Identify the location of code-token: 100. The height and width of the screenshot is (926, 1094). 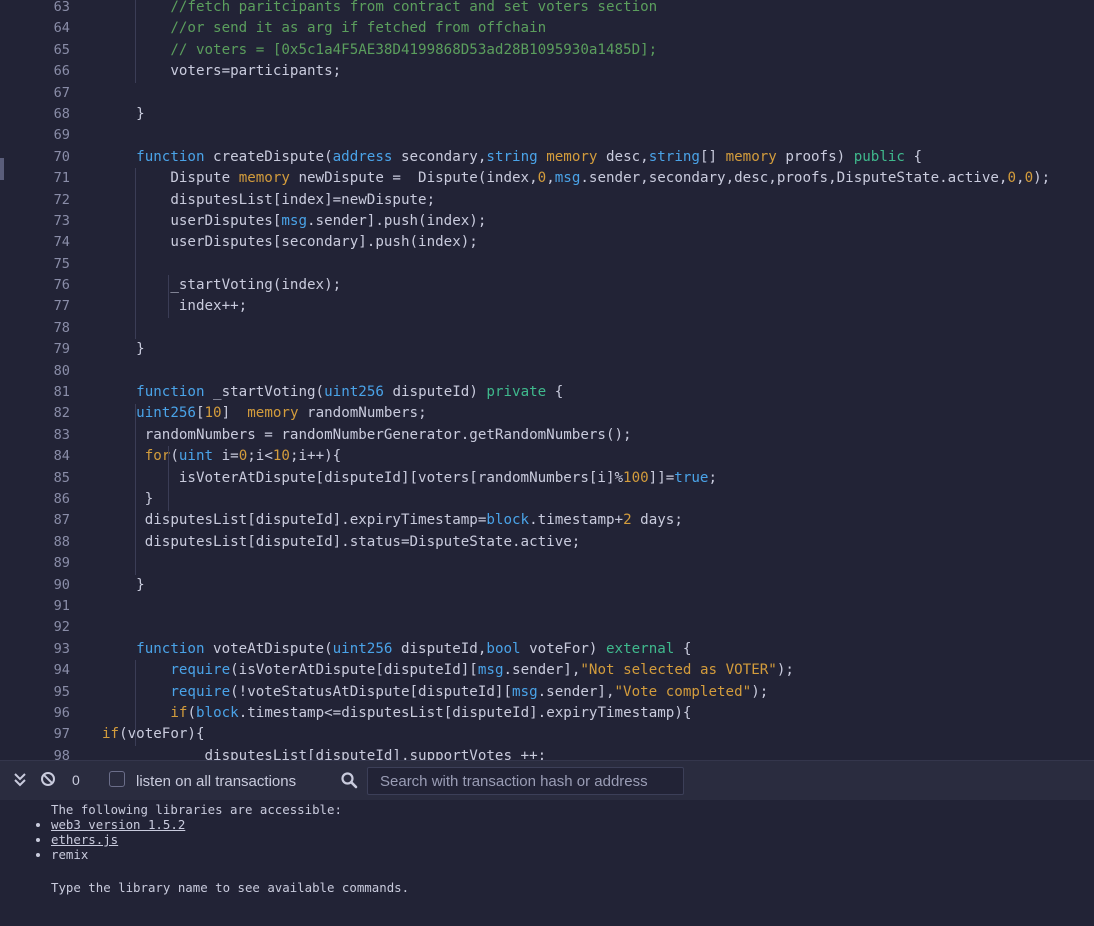
(636, 477).